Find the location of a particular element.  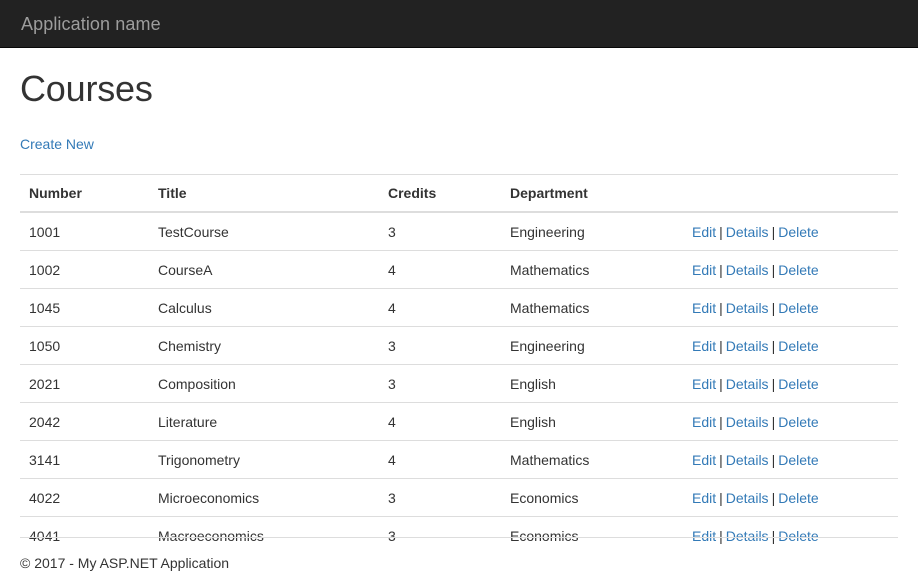

cell-department: English is located at coordinates (592, 421).